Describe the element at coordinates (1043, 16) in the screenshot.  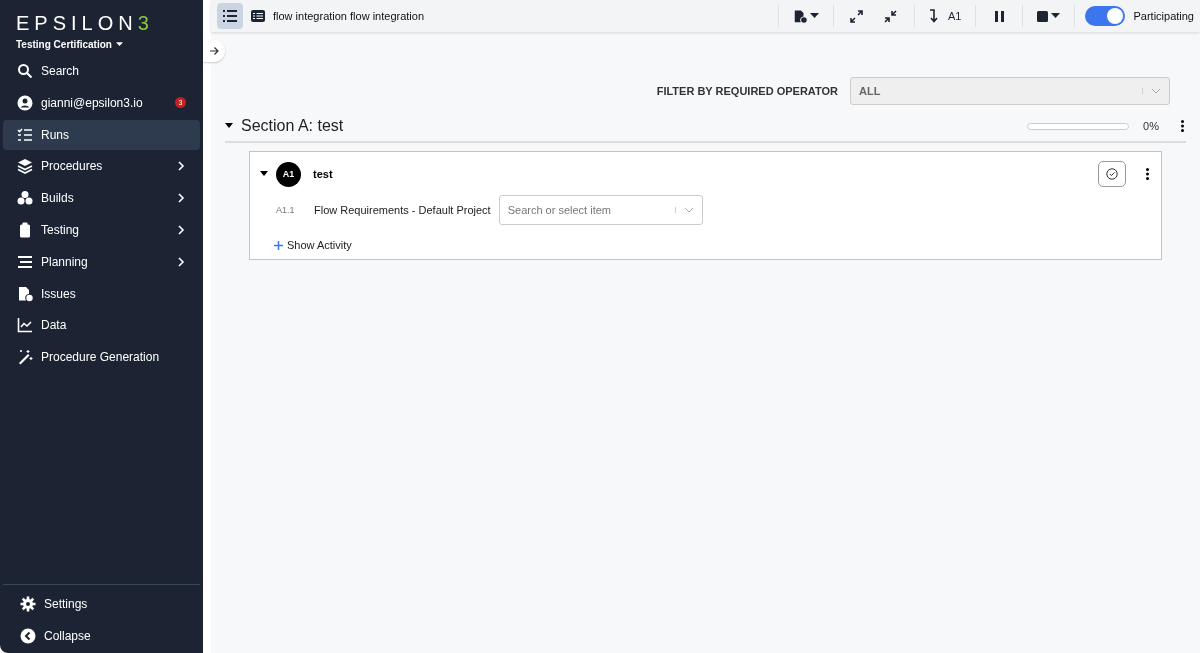
I see `stop-icon` at that location.